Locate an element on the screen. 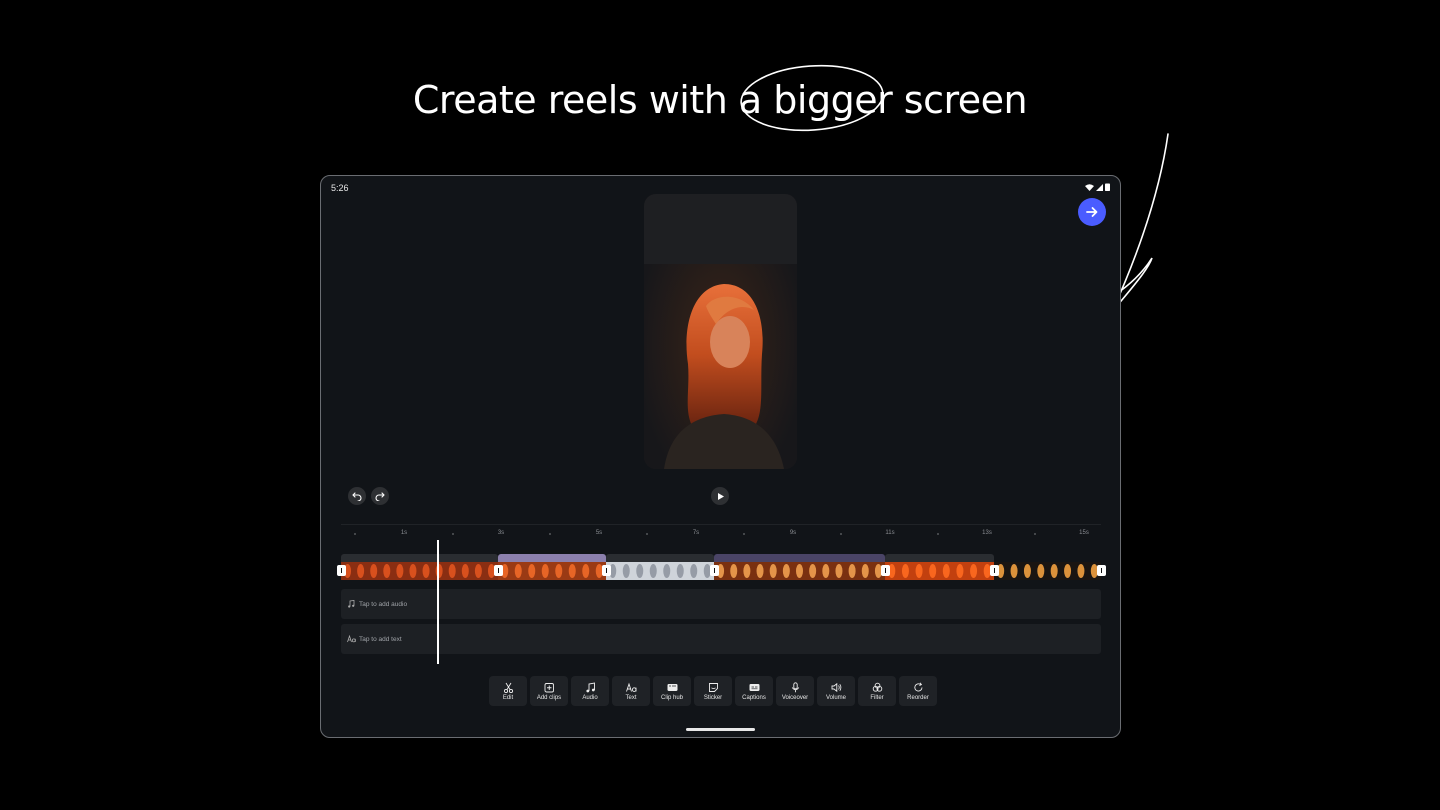 The width and height of the screenshot is (1440, 810). sticker-icon is located at coordinates (713, 687).